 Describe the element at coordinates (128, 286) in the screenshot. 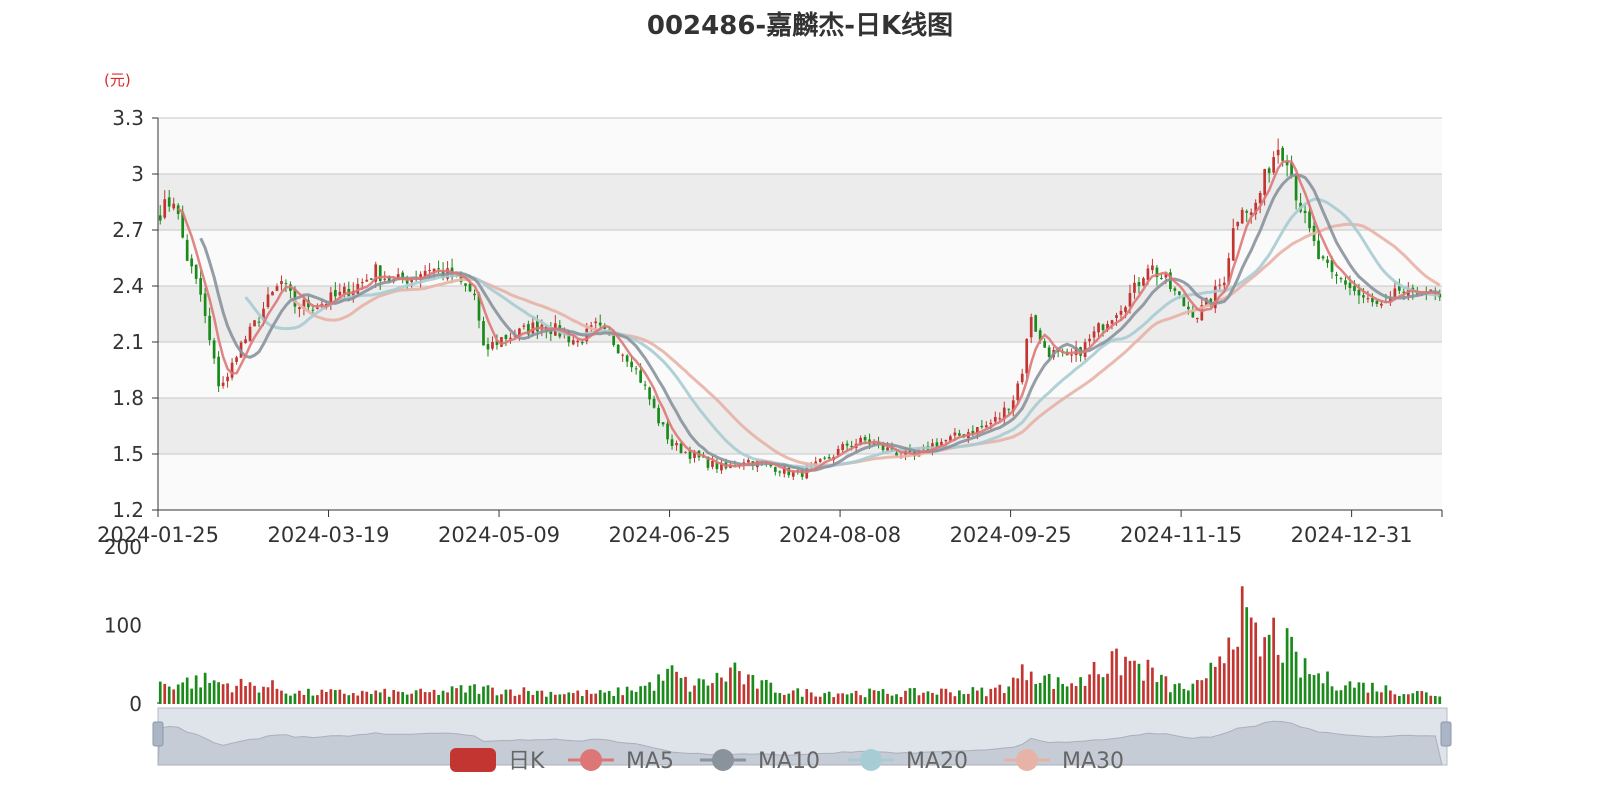

I see `y-tick-label: 2.4` at that location.